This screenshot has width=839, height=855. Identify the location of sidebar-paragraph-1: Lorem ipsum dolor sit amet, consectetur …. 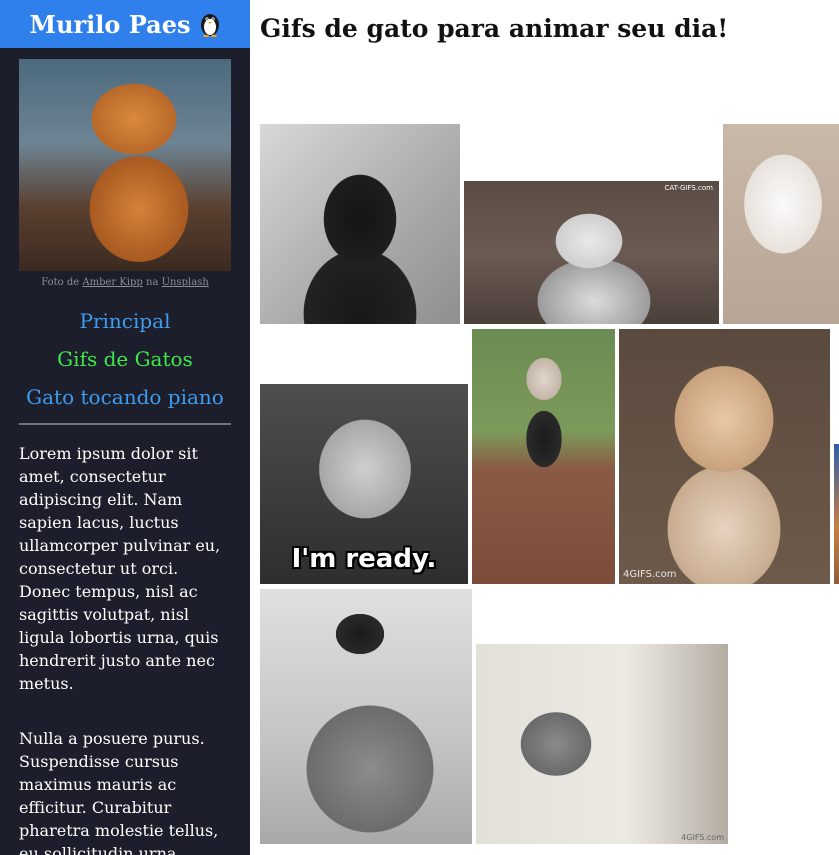
(120, 568).